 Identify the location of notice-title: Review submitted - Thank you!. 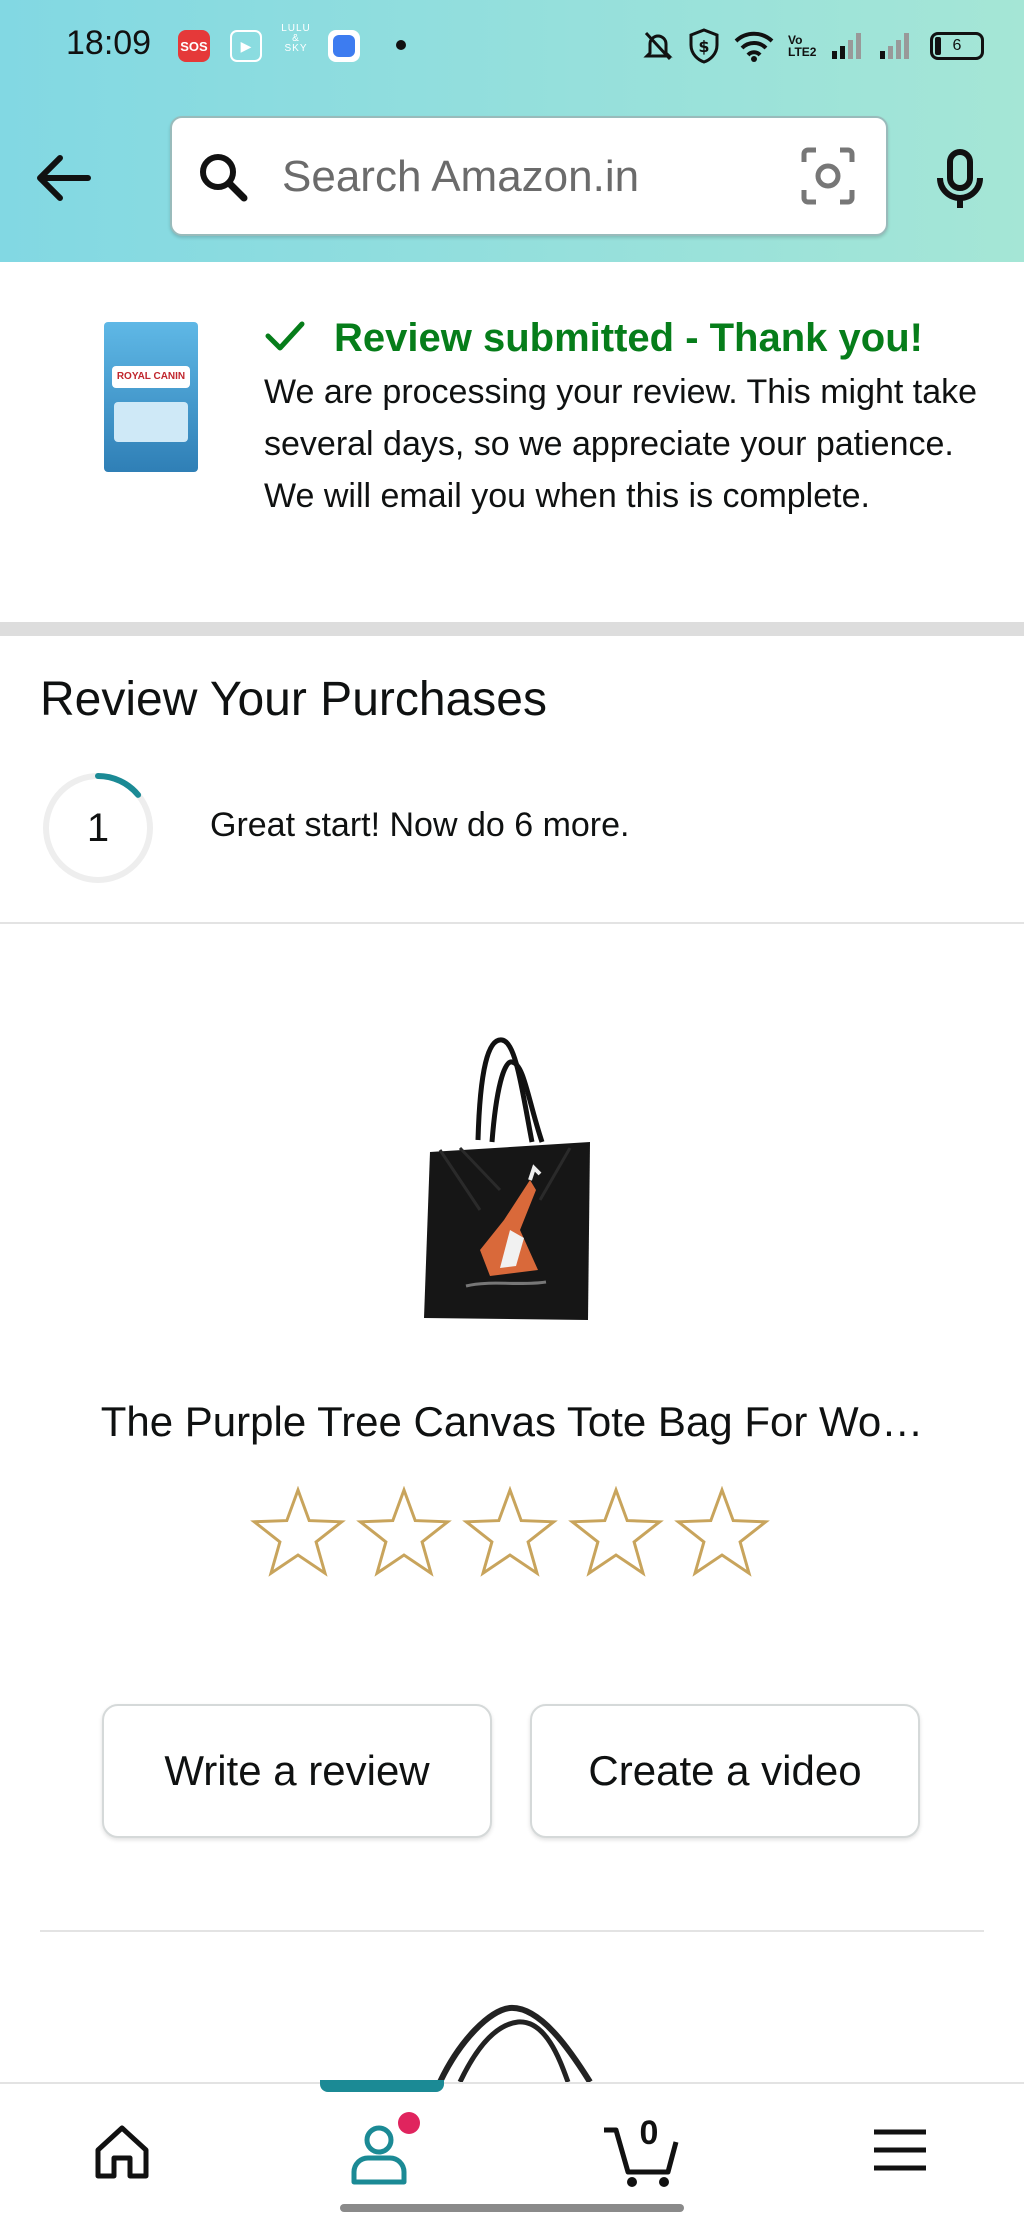
(628, 338).